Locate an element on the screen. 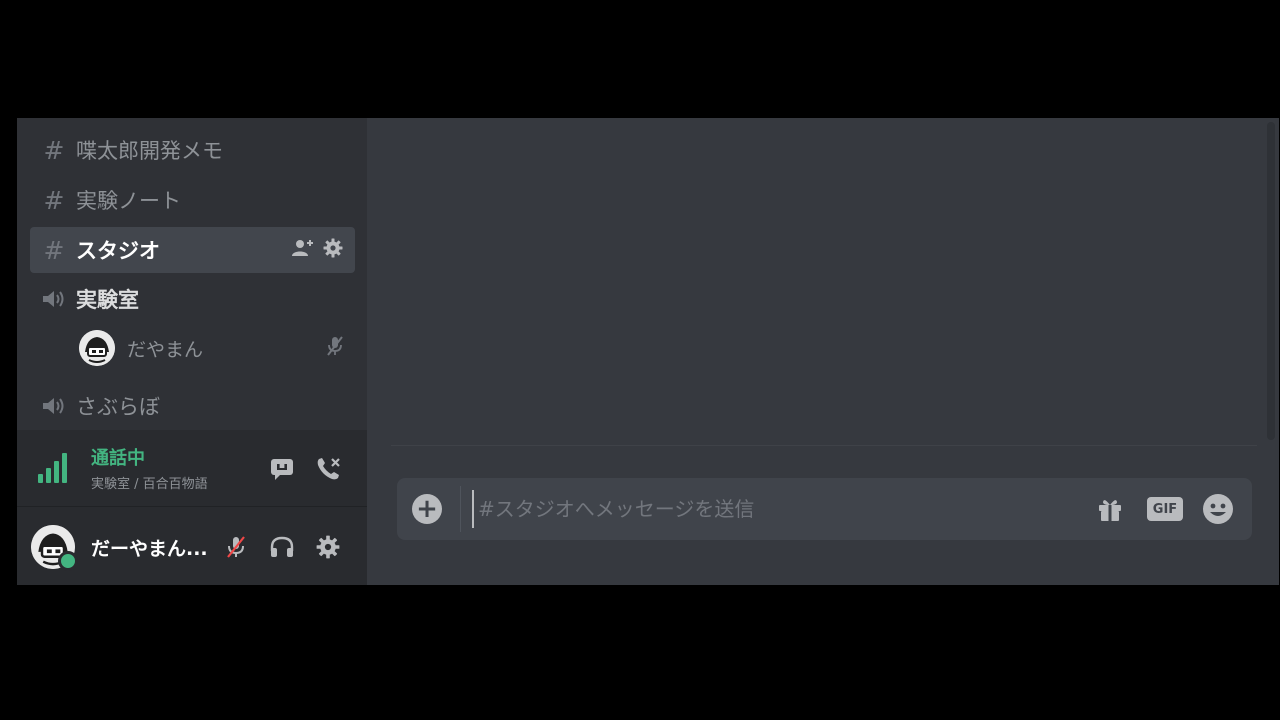 The image size is (1280, 720). voice-user-name: だやまん is located at coordinates (165, 349).